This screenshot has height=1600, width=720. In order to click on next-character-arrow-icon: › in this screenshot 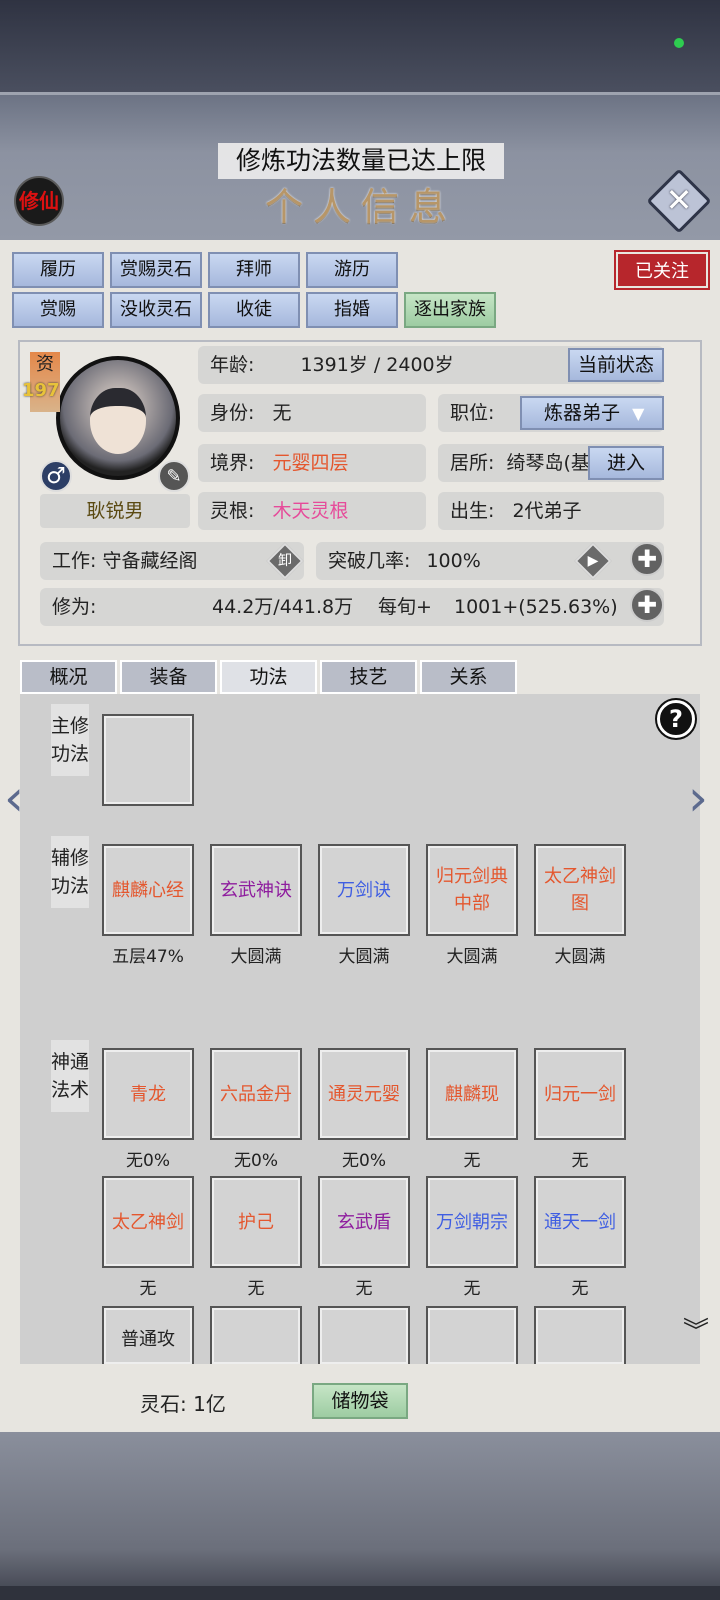, I will do `click(703, 801)`.